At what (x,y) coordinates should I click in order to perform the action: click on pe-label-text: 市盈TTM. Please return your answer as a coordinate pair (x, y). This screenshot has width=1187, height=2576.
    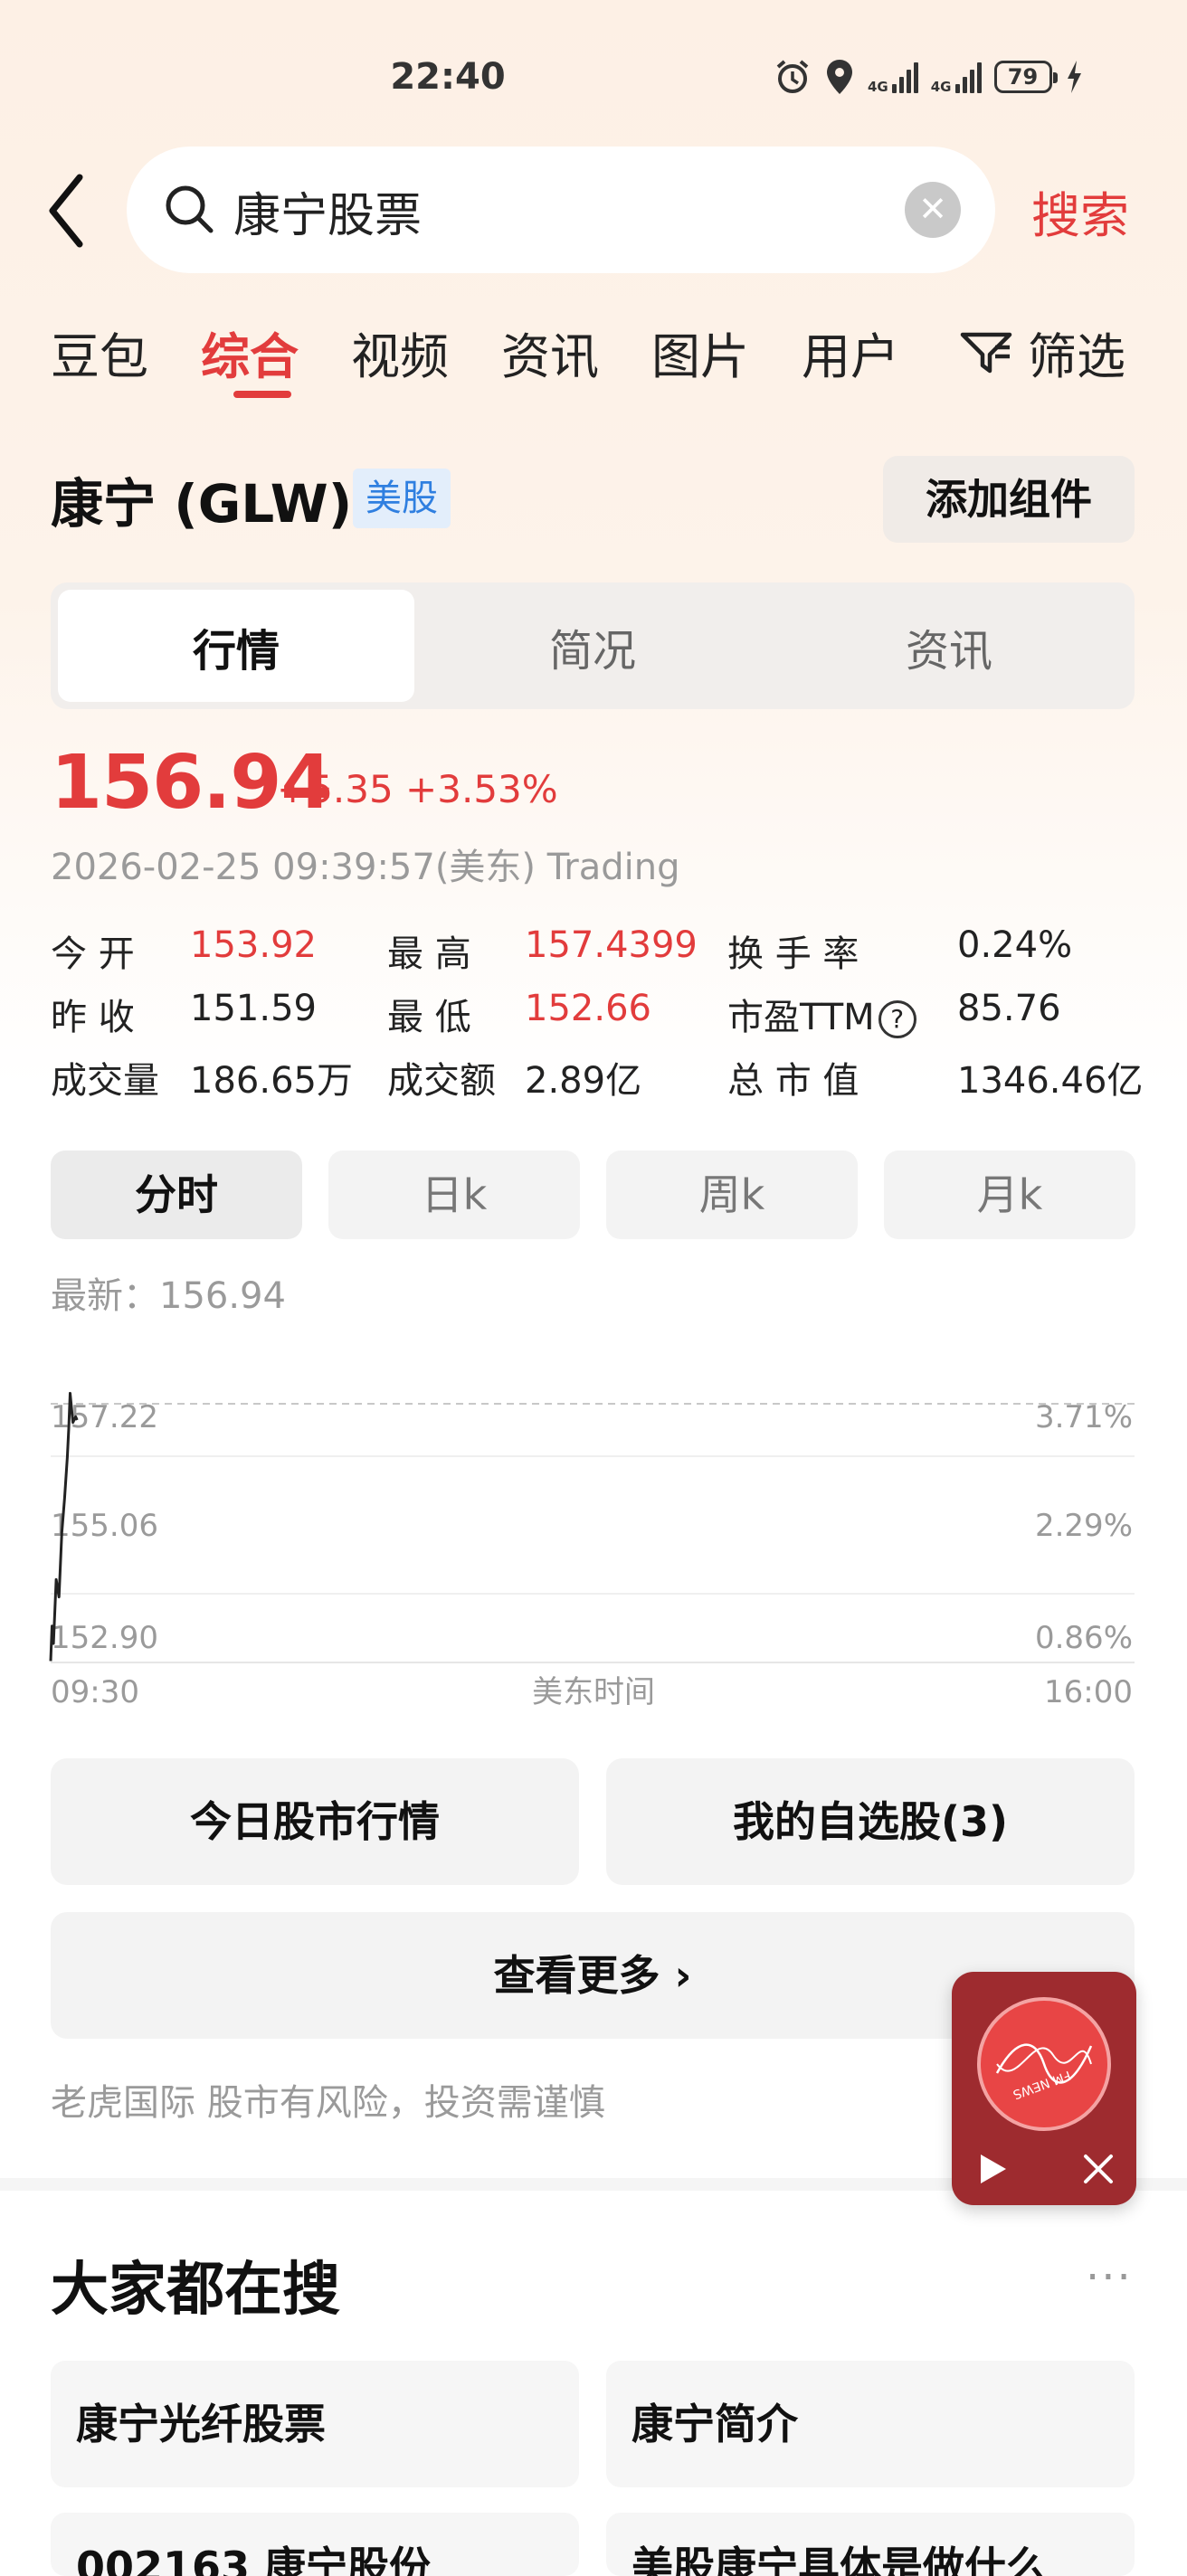
    Looking at the image, I should click on (801, 1018).